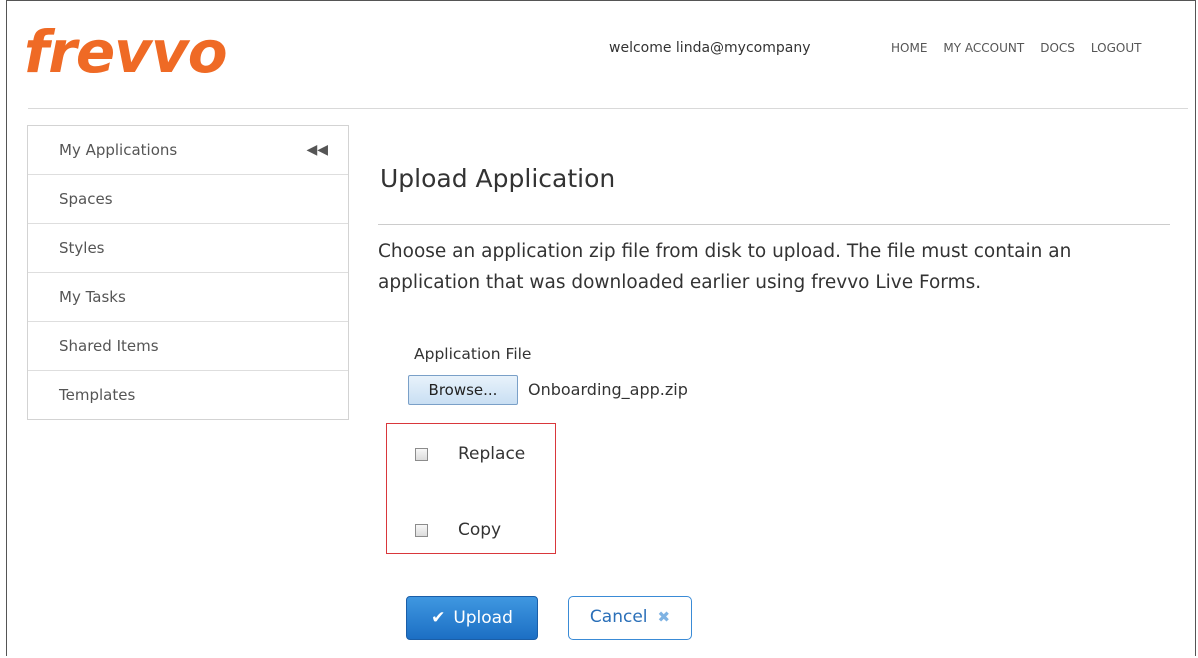  I want to click on nav-home-link: HOME, so click(909, 48).